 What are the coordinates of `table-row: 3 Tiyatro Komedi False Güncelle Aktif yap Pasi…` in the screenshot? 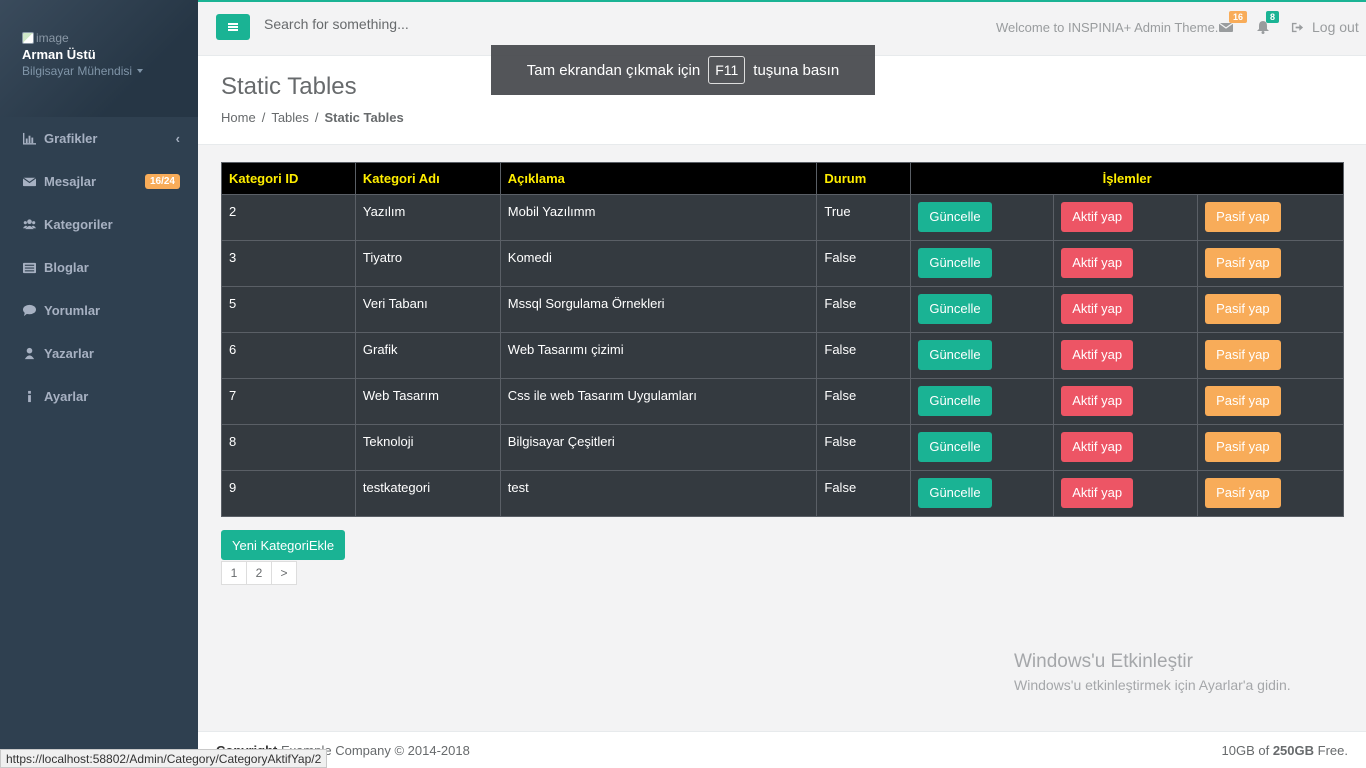 It's located at (782, 263).